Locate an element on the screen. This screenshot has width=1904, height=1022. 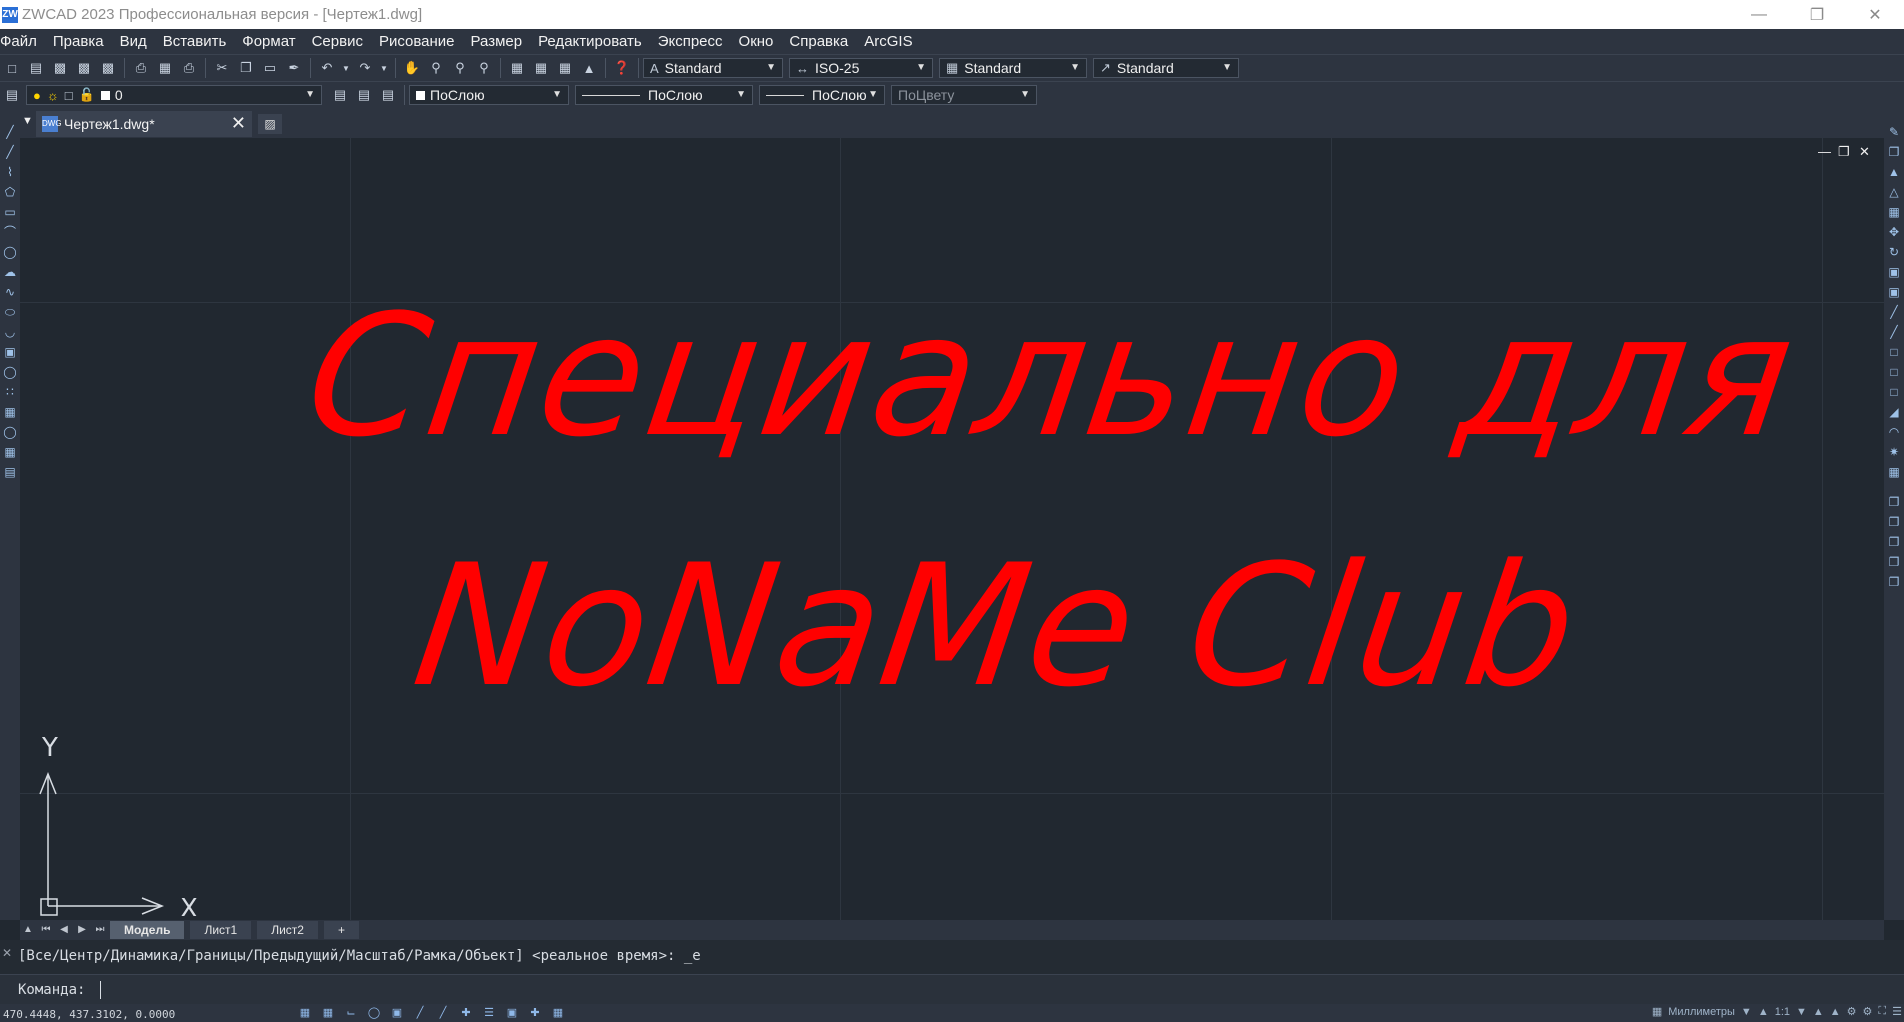
snap-toggle-icon: ▦ is located at coordinates (328, 1013).